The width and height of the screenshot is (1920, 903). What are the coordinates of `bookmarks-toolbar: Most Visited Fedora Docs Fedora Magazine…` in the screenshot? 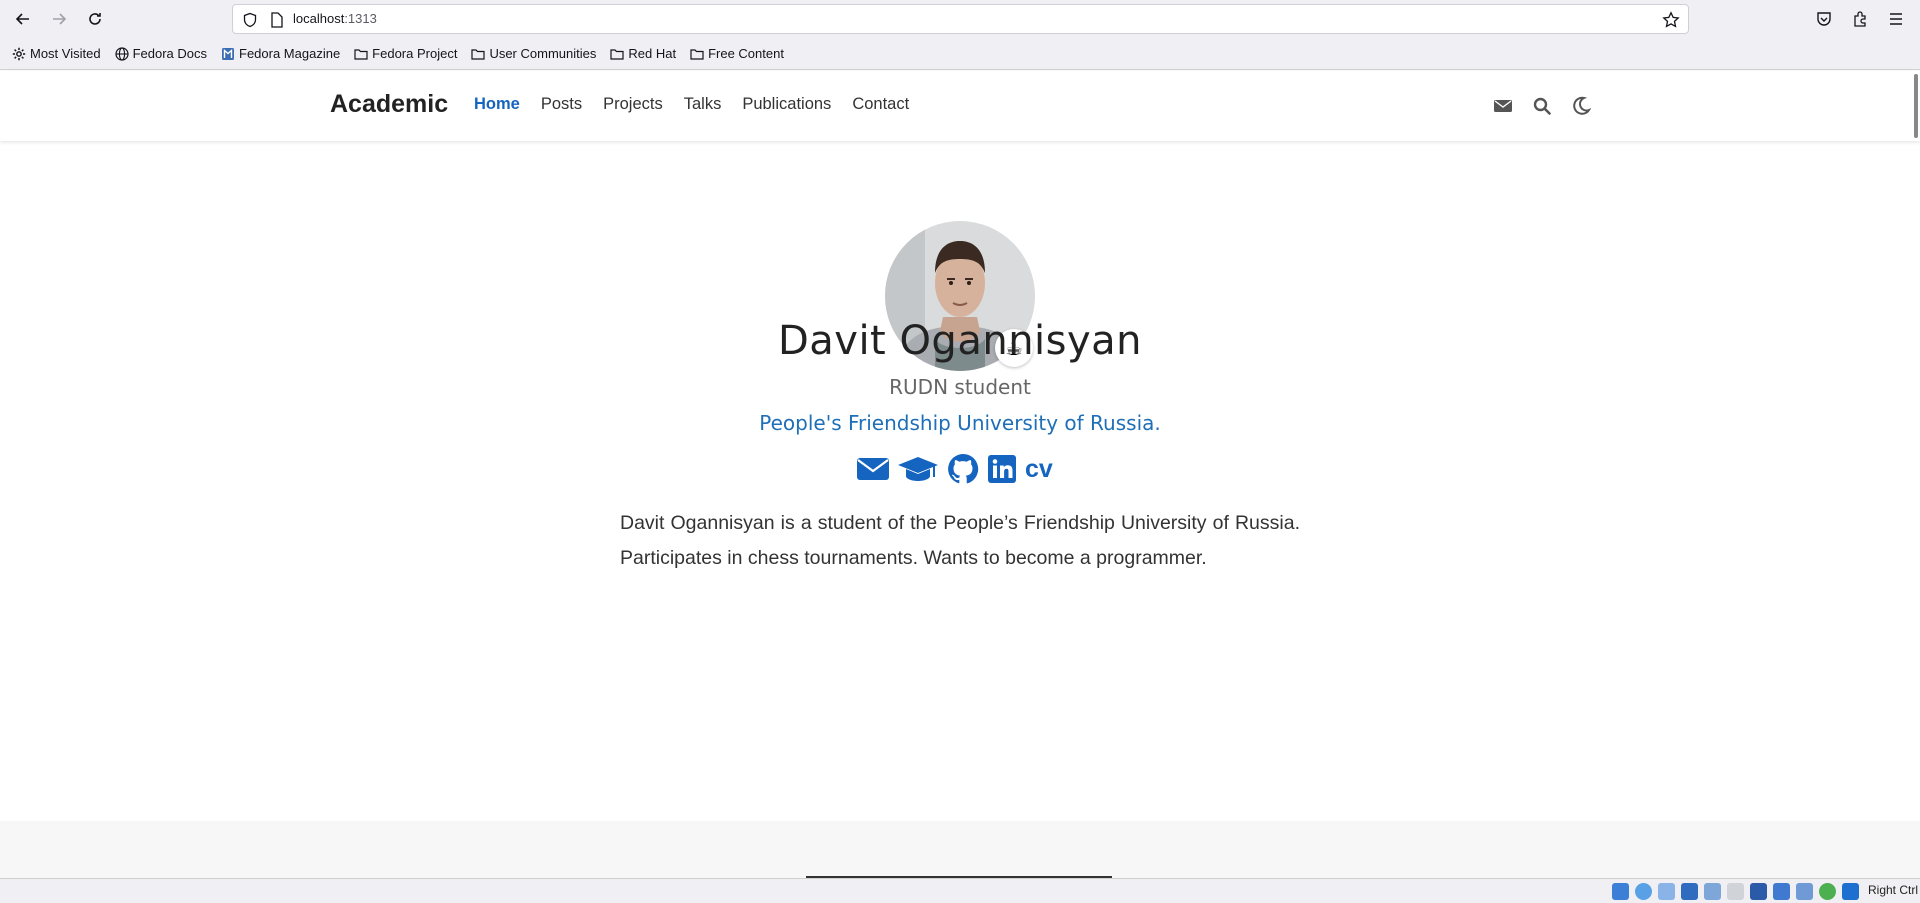 It's located at (960, 54).